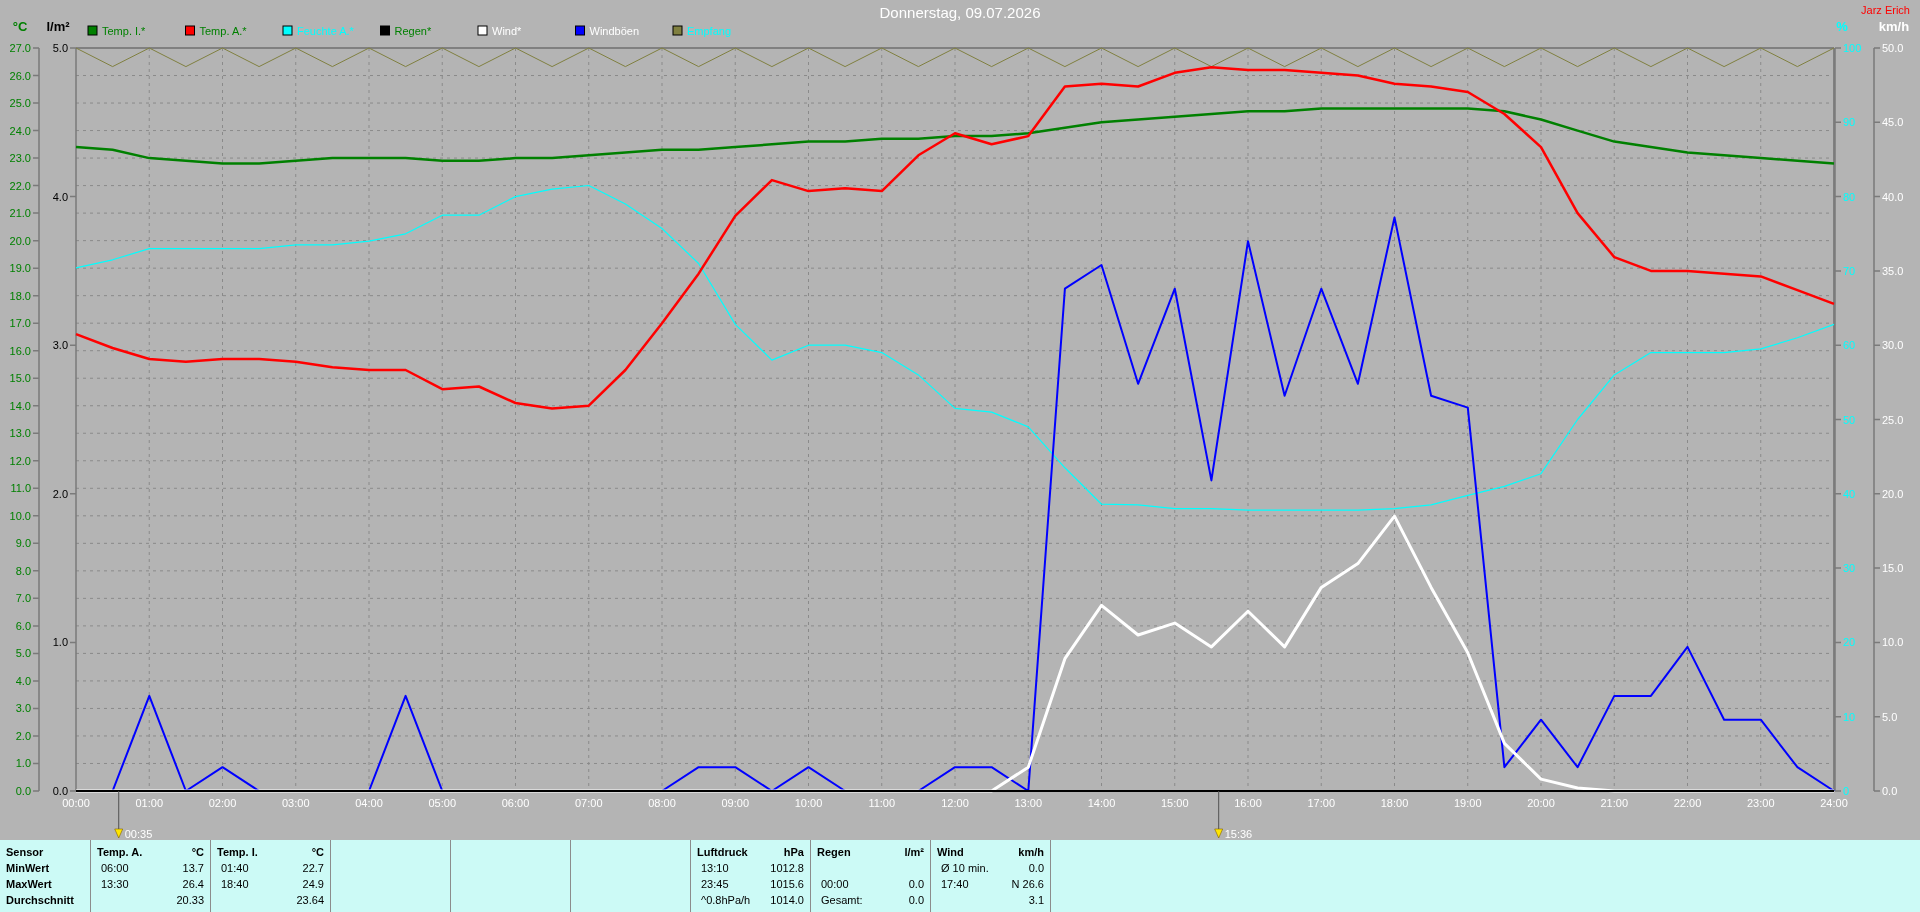 The width and height of the screenshot is (1920, 912). What do you see at coordinates (1893, 48) in the screenshot?
I see `axis-tick-label: 50.0` at bounding box center [1893, 48].